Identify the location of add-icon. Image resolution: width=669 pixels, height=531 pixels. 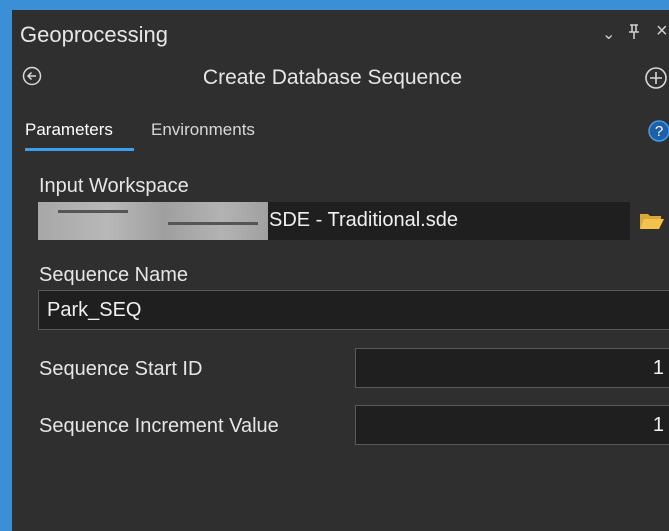
(656, 78).